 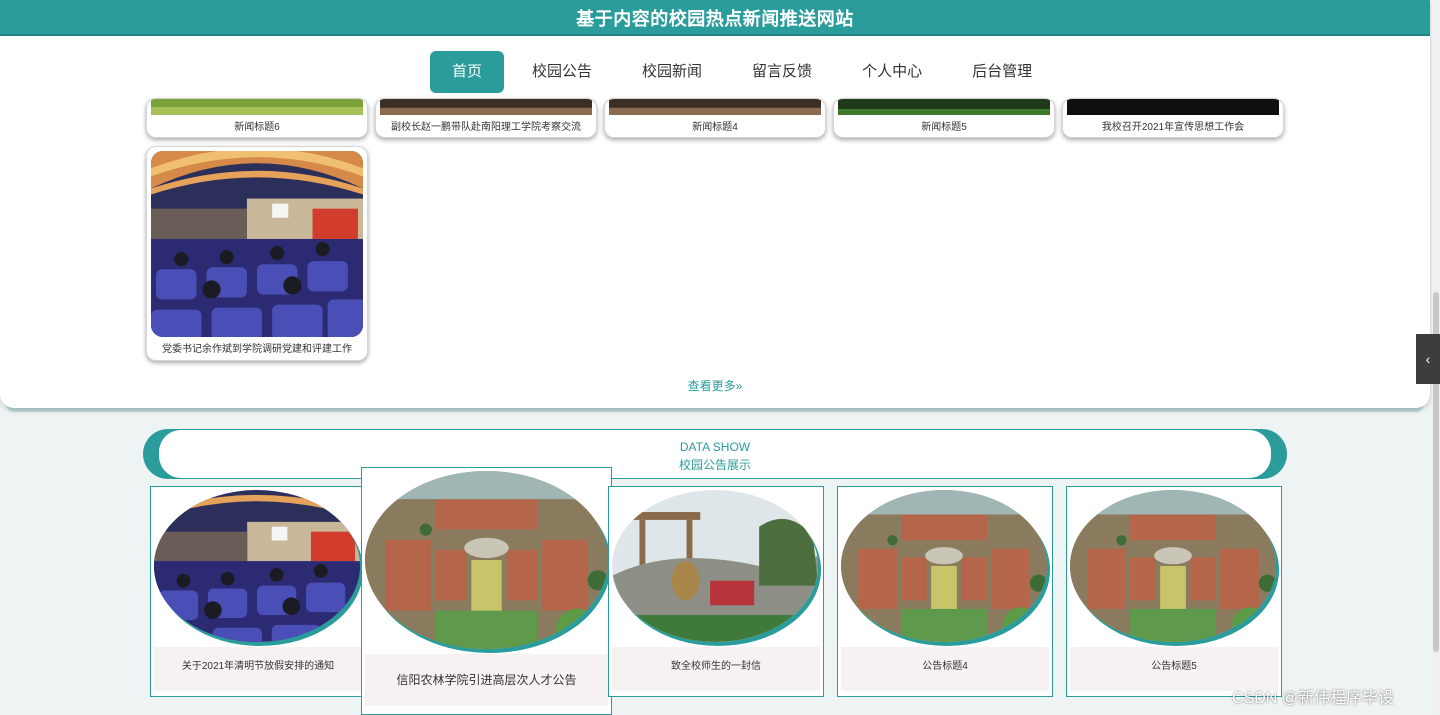 What do you see at coordinates (486, 125) in the screenshot?
I see `news-title: 副校长赵一鹏带队赴南阳理工学院考察交流` at bounding box center [486, 125].